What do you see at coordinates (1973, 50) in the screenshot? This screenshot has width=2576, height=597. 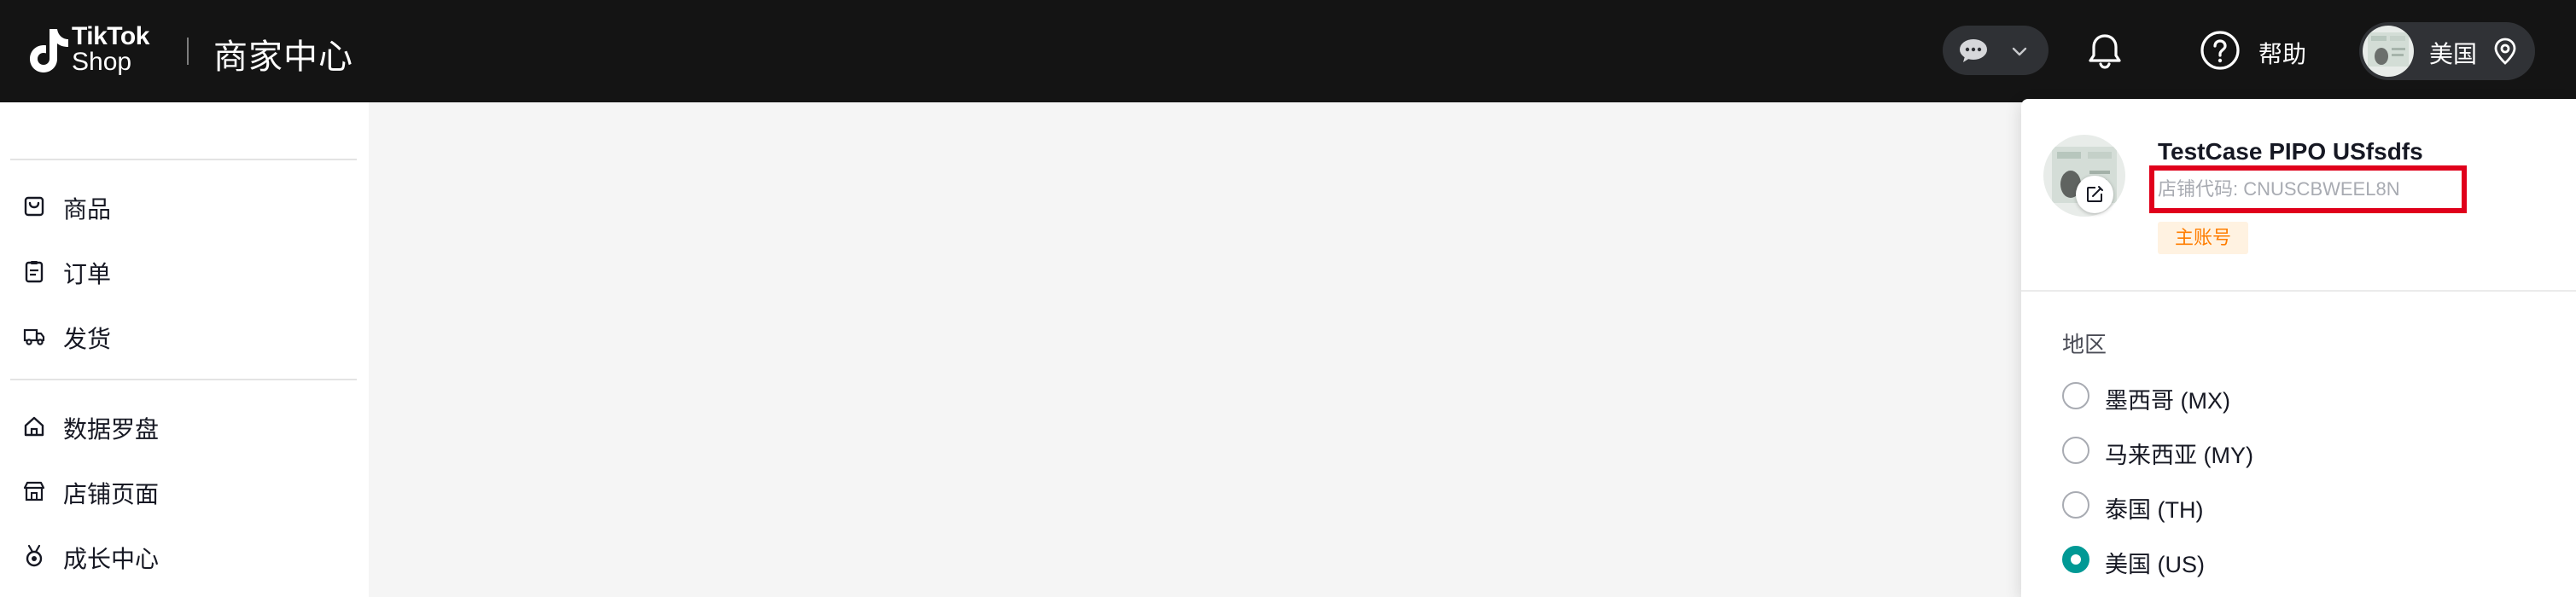 I see `chat-bubble-icon` at bounding box center [1973, 50].